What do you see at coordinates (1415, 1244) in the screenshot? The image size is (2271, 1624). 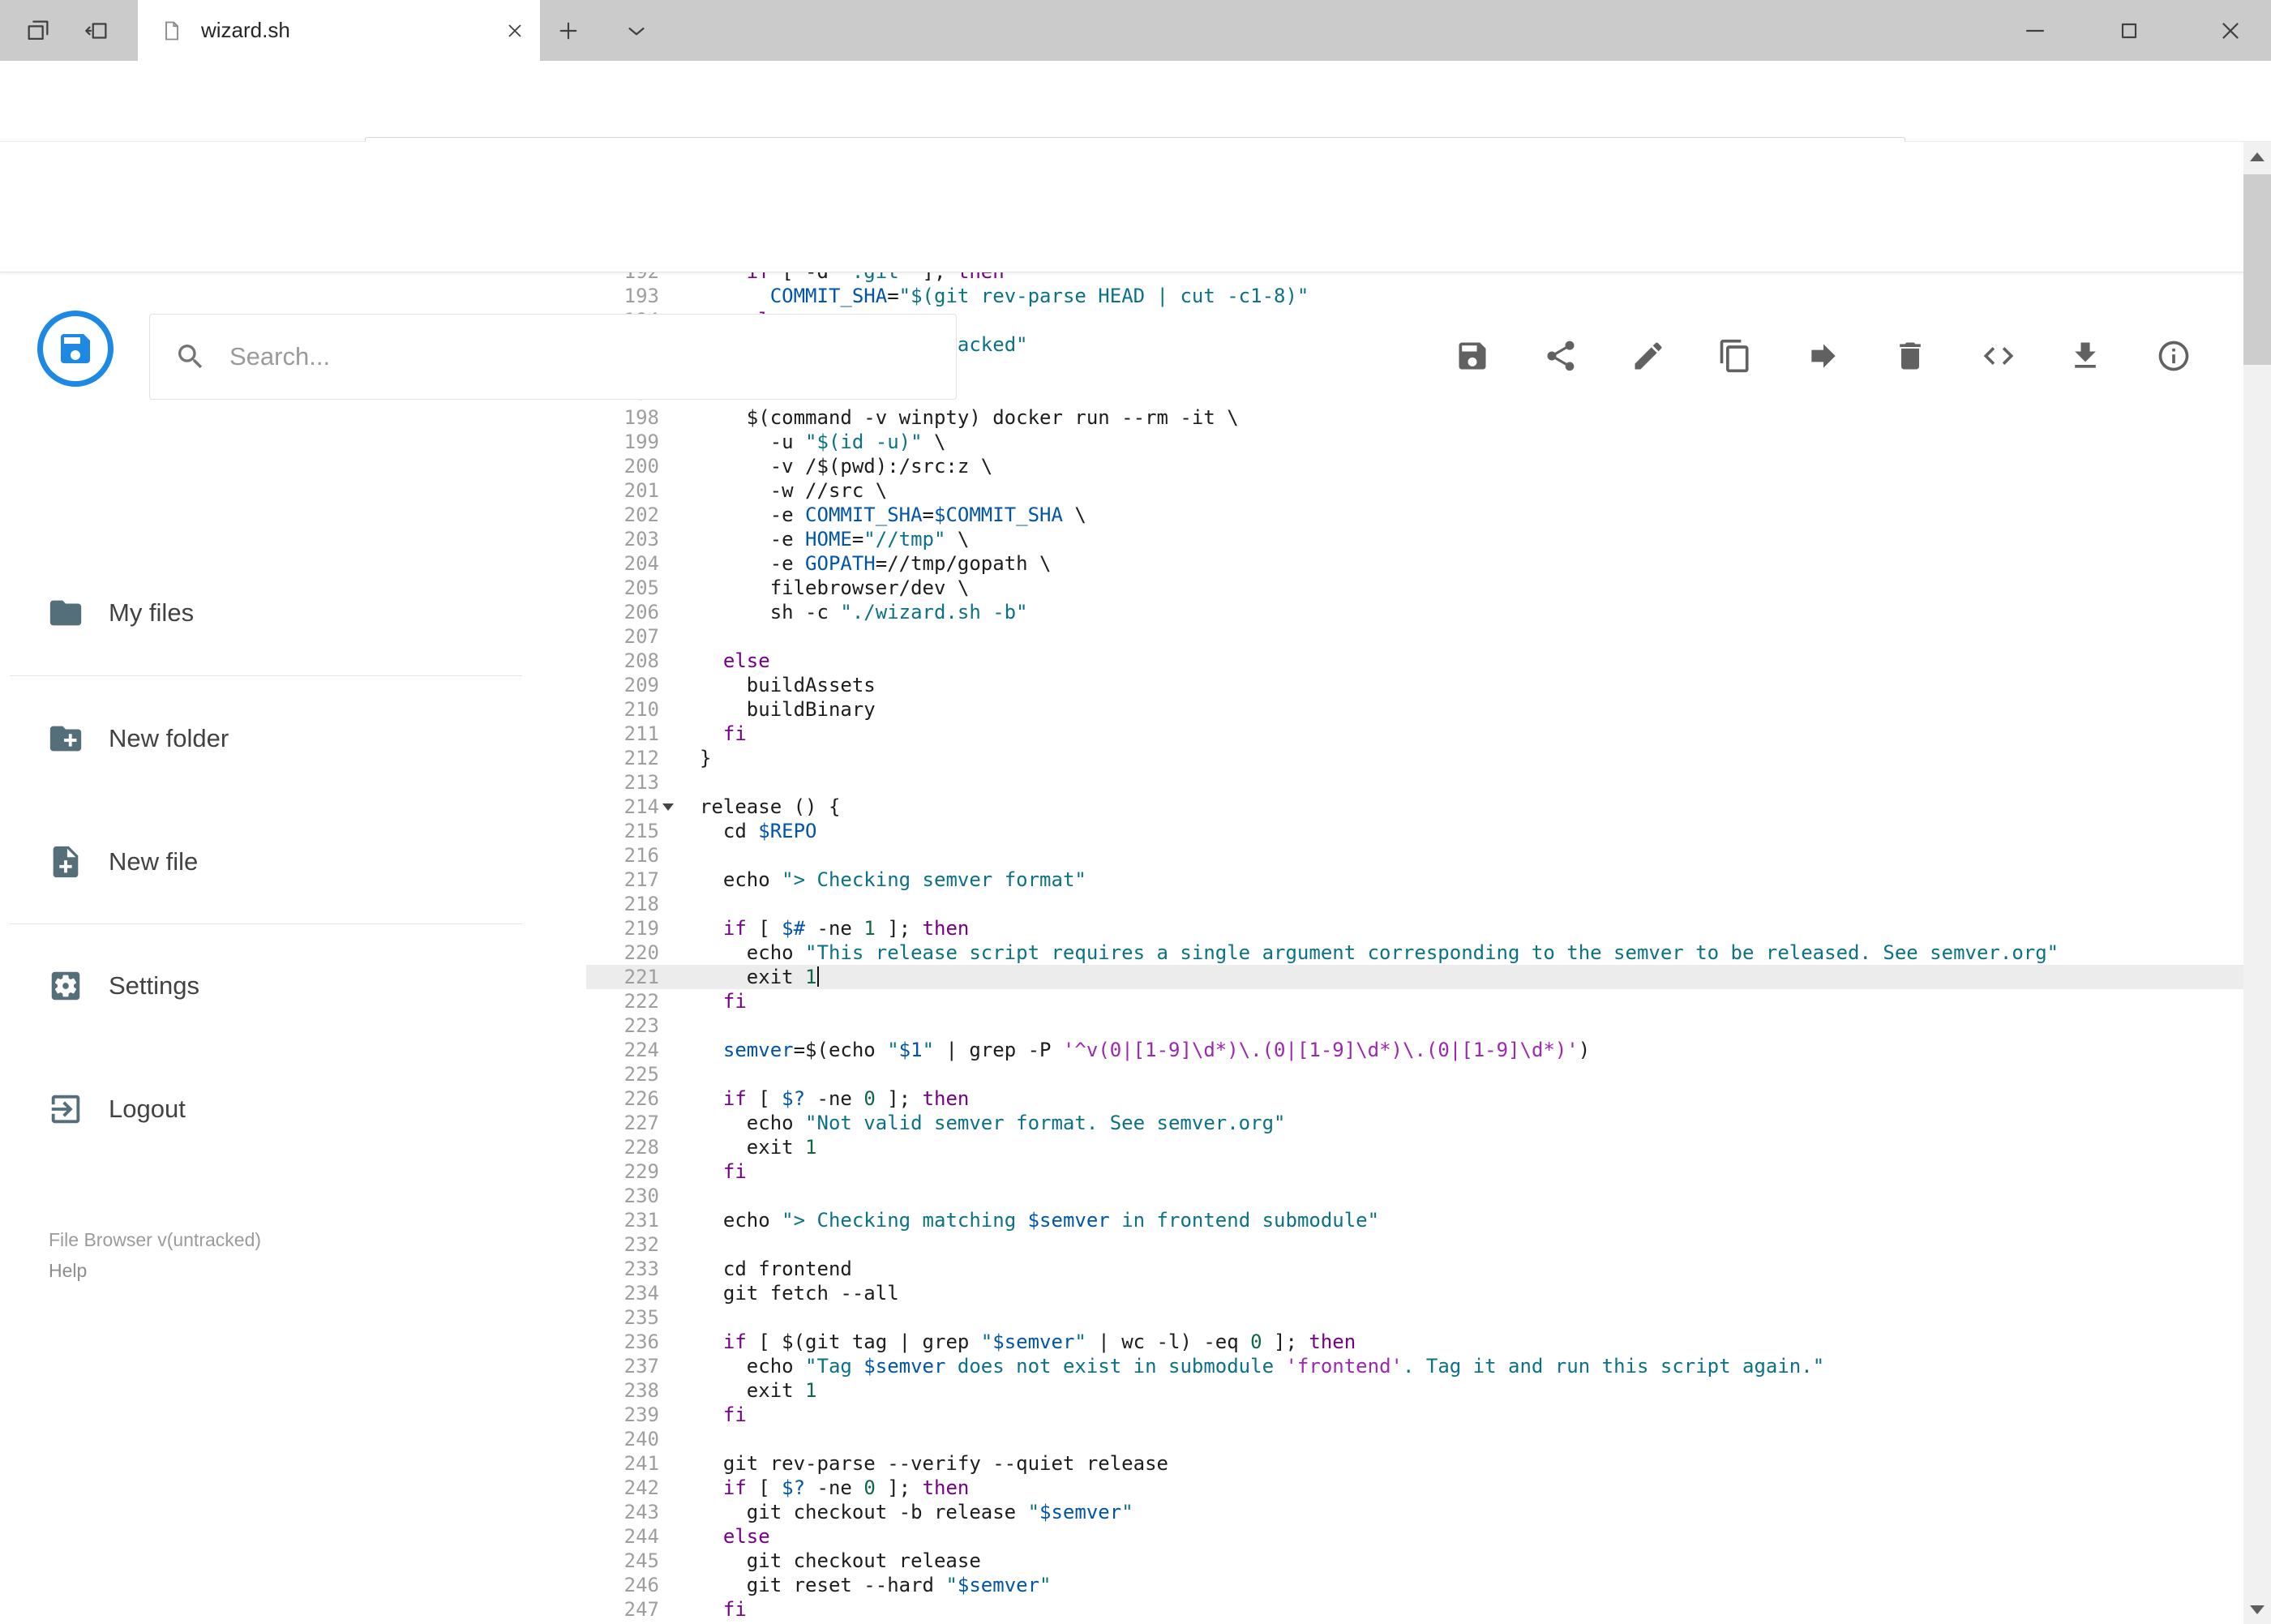 I see `code-line: 232` at bounding box center [1415, 1244].